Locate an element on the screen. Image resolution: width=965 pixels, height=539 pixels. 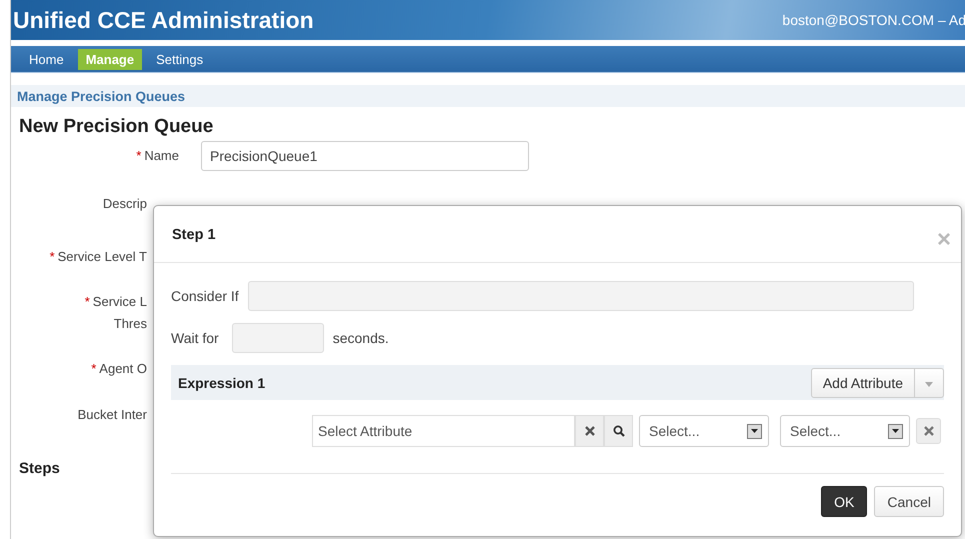
clear-button is located at coordinates (589, 431).